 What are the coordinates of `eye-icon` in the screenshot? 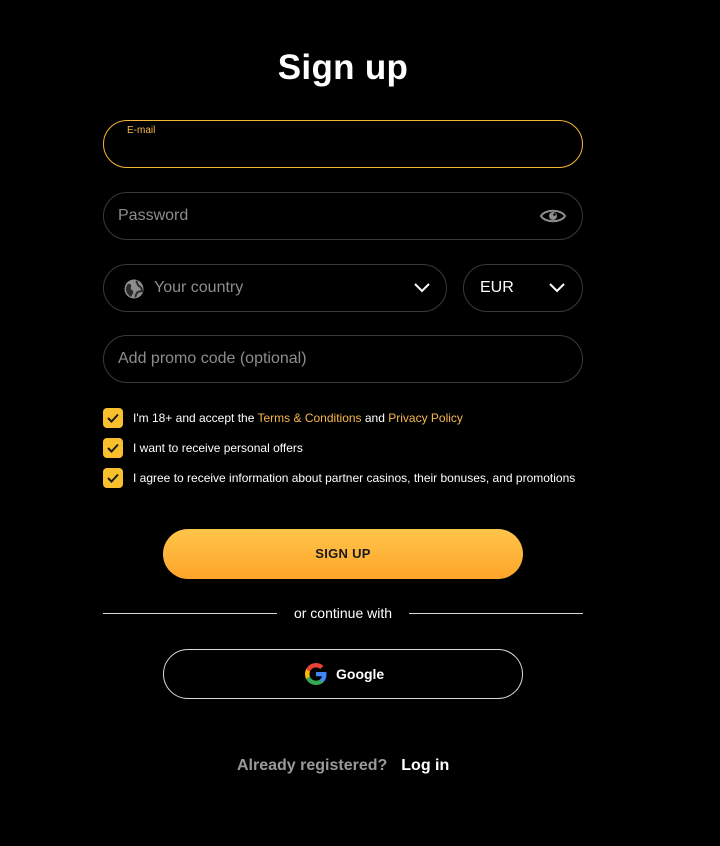 It's located at (553, 216).